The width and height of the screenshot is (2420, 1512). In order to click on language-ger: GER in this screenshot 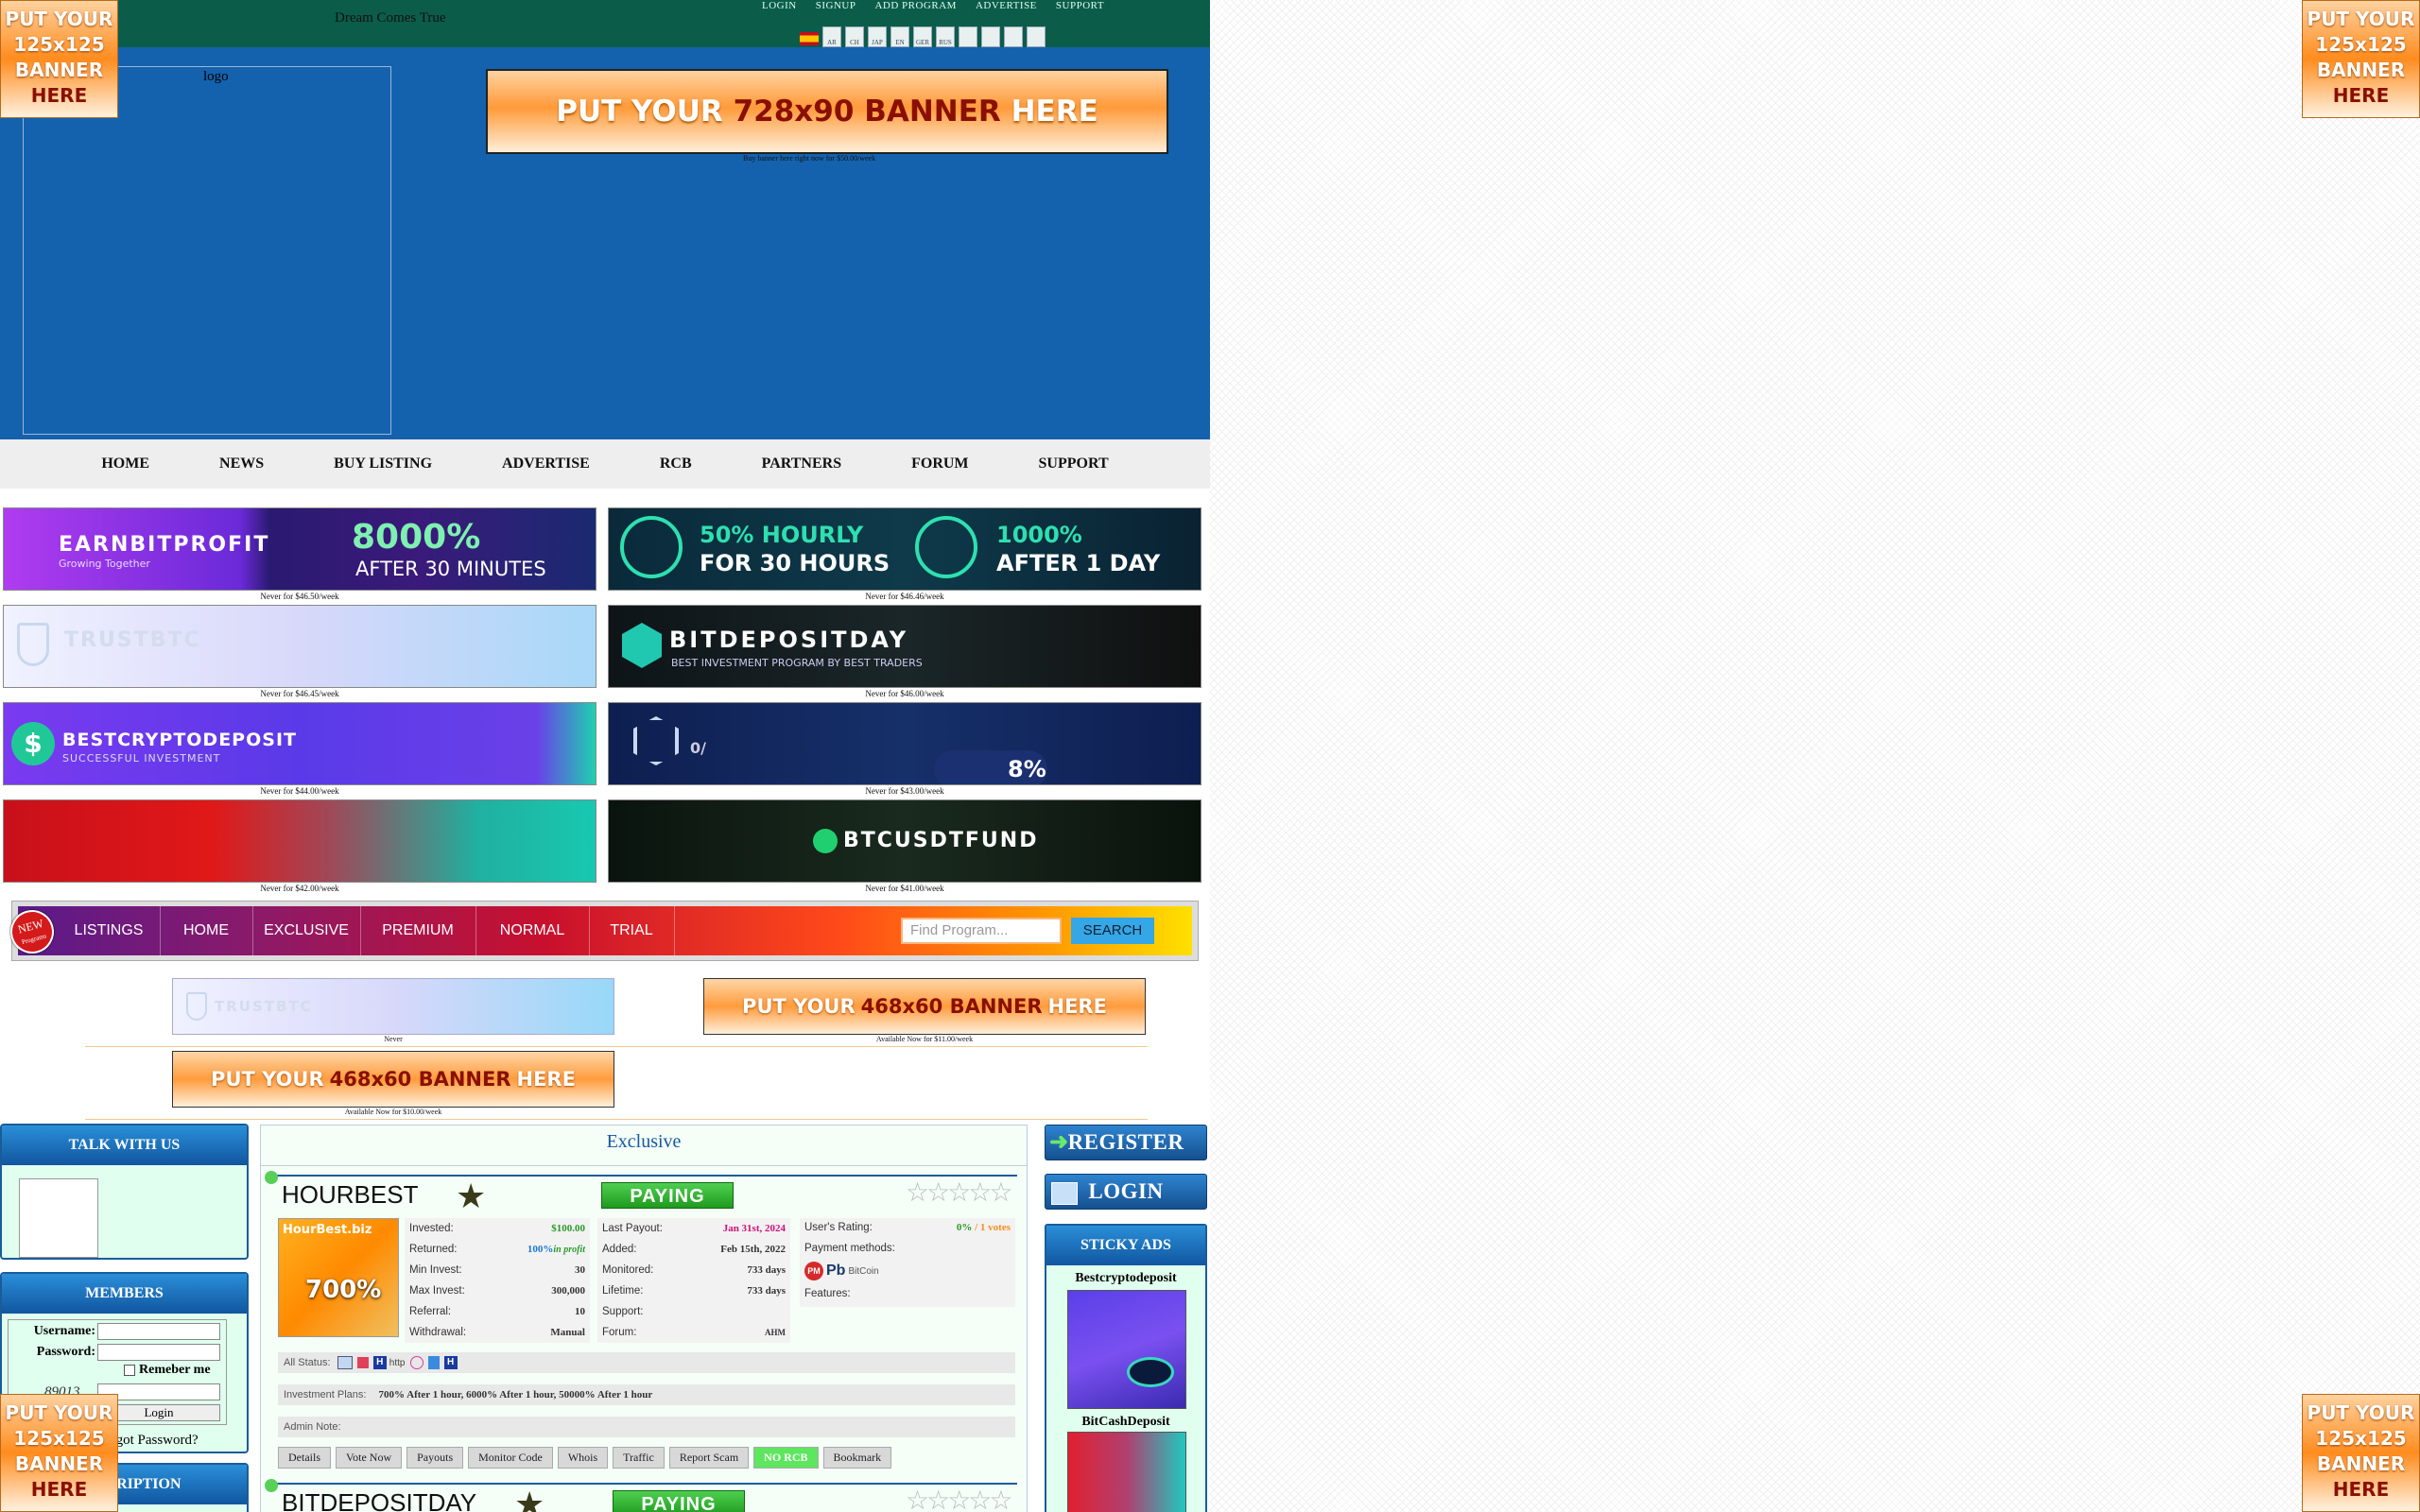, I will do `click(922, 36)`.